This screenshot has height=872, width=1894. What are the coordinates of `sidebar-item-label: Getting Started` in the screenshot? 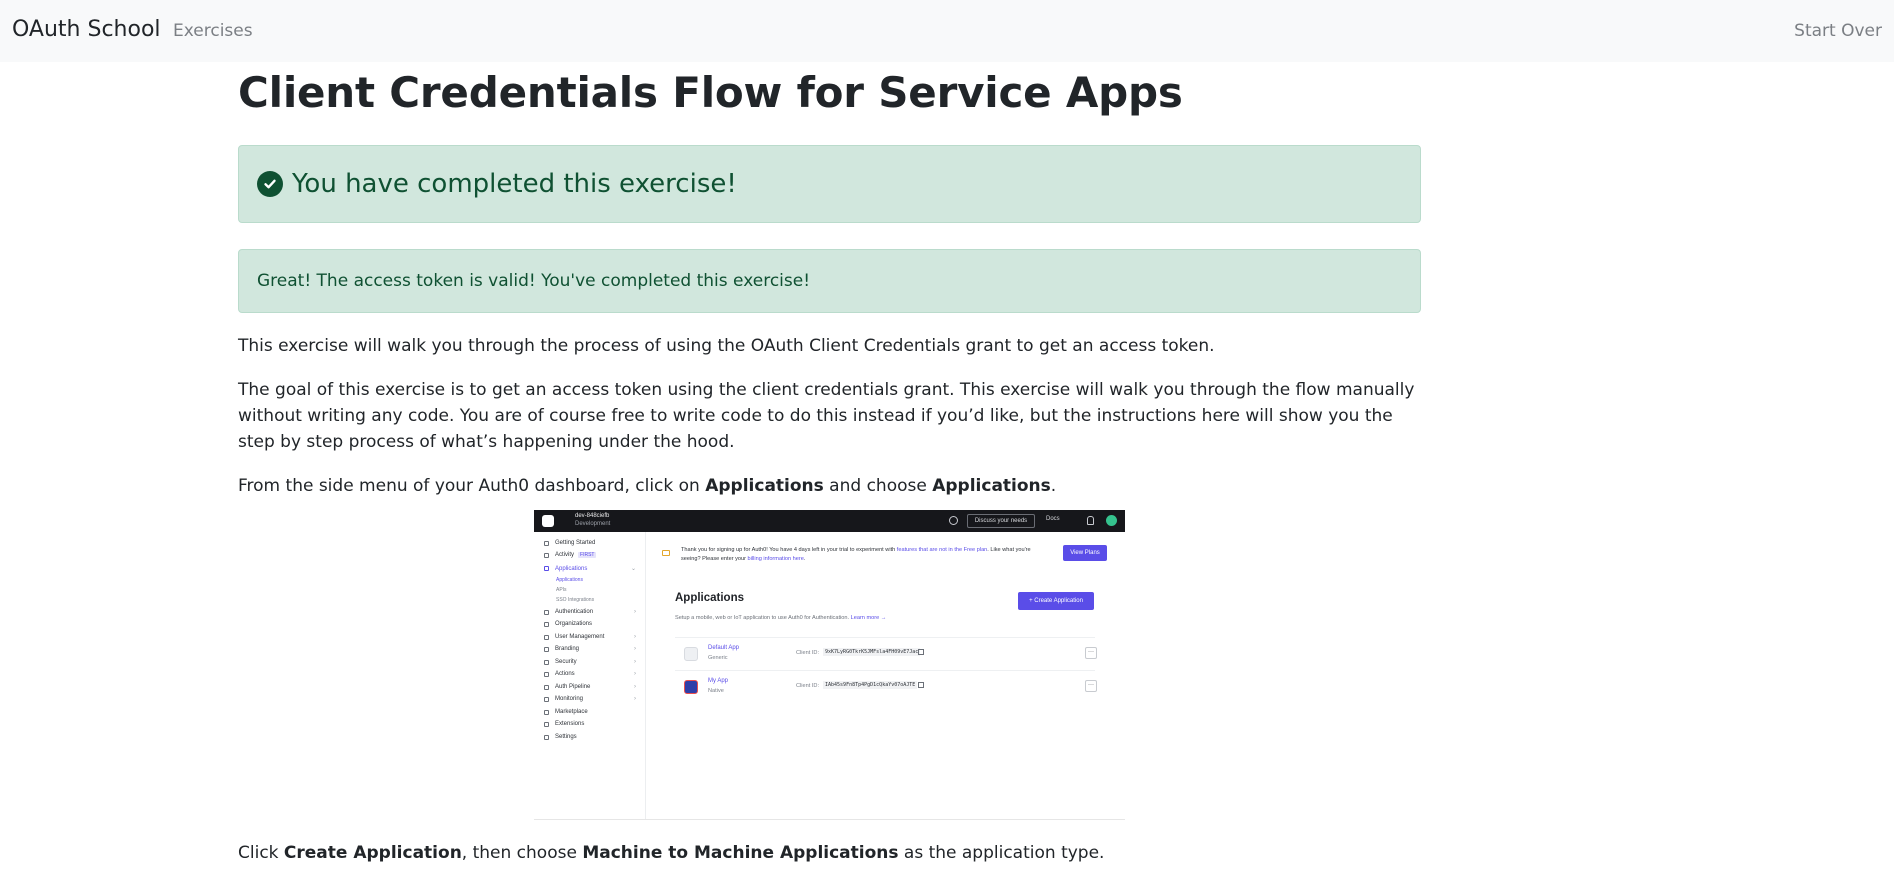 It's located at (575, 543).